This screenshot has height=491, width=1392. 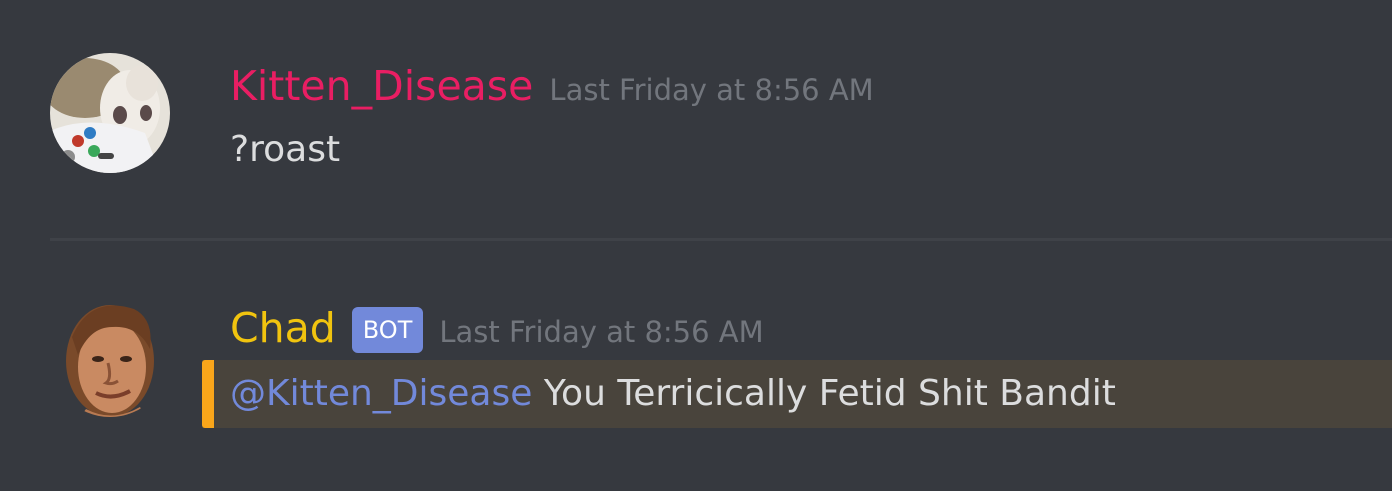 What do you see at coordinates (381, 86) in the screenshot?
I see `username: Kitten_Disease` at bounding box center [381, 86].